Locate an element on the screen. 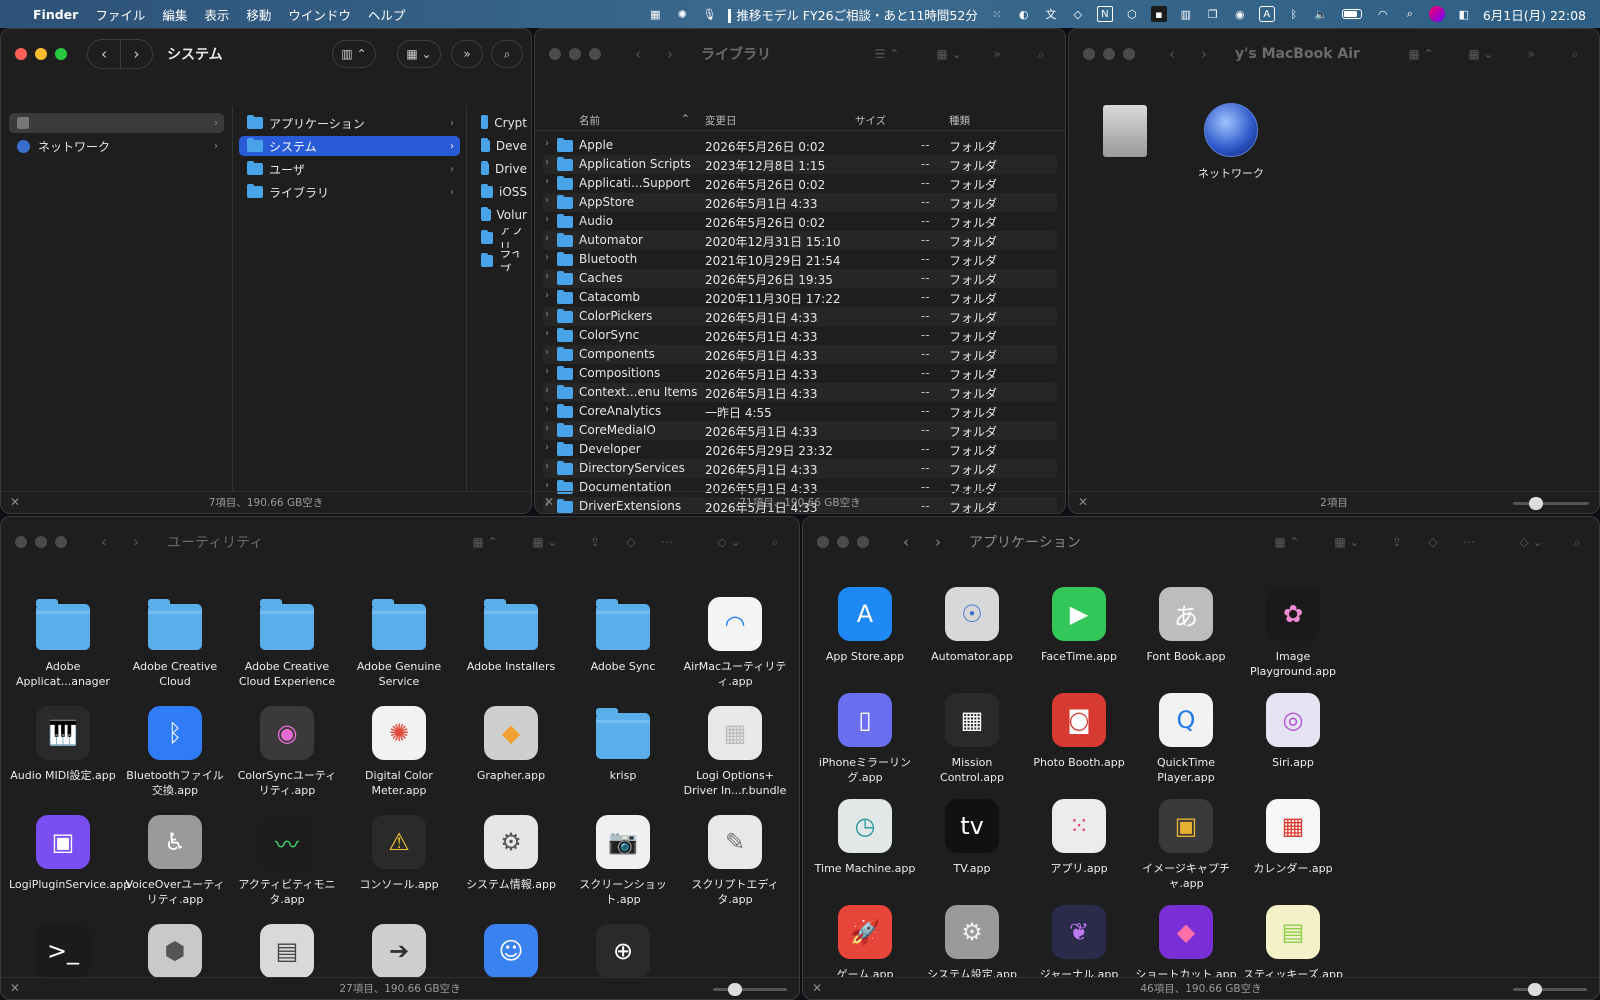 The height and width of the screenshot is (1000, 1600). table-row: › Apple 2026年5月26日 0:02 -- フォルダ is located at coordinates (800, 145).